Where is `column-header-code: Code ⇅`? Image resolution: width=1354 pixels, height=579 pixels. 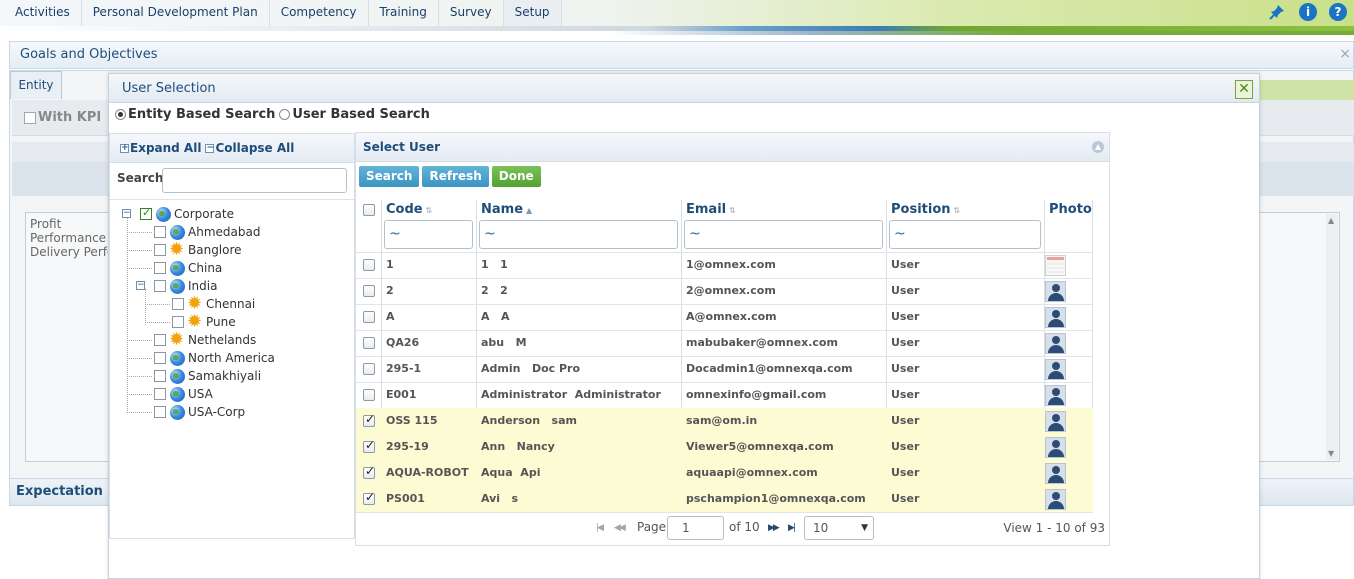 column-header-code: Code ⇅ is located at coordinates (428, 210).